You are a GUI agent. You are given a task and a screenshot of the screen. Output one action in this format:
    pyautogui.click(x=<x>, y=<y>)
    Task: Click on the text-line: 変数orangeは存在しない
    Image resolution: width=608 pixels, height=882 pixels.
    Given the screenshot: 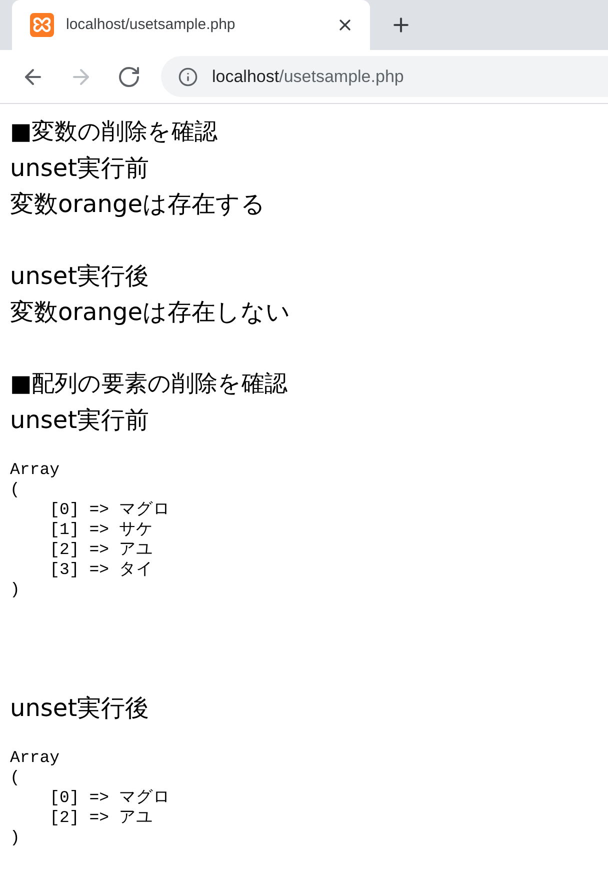 What is the action you would take?
    pyautogui.click(x=150, y=312)
    